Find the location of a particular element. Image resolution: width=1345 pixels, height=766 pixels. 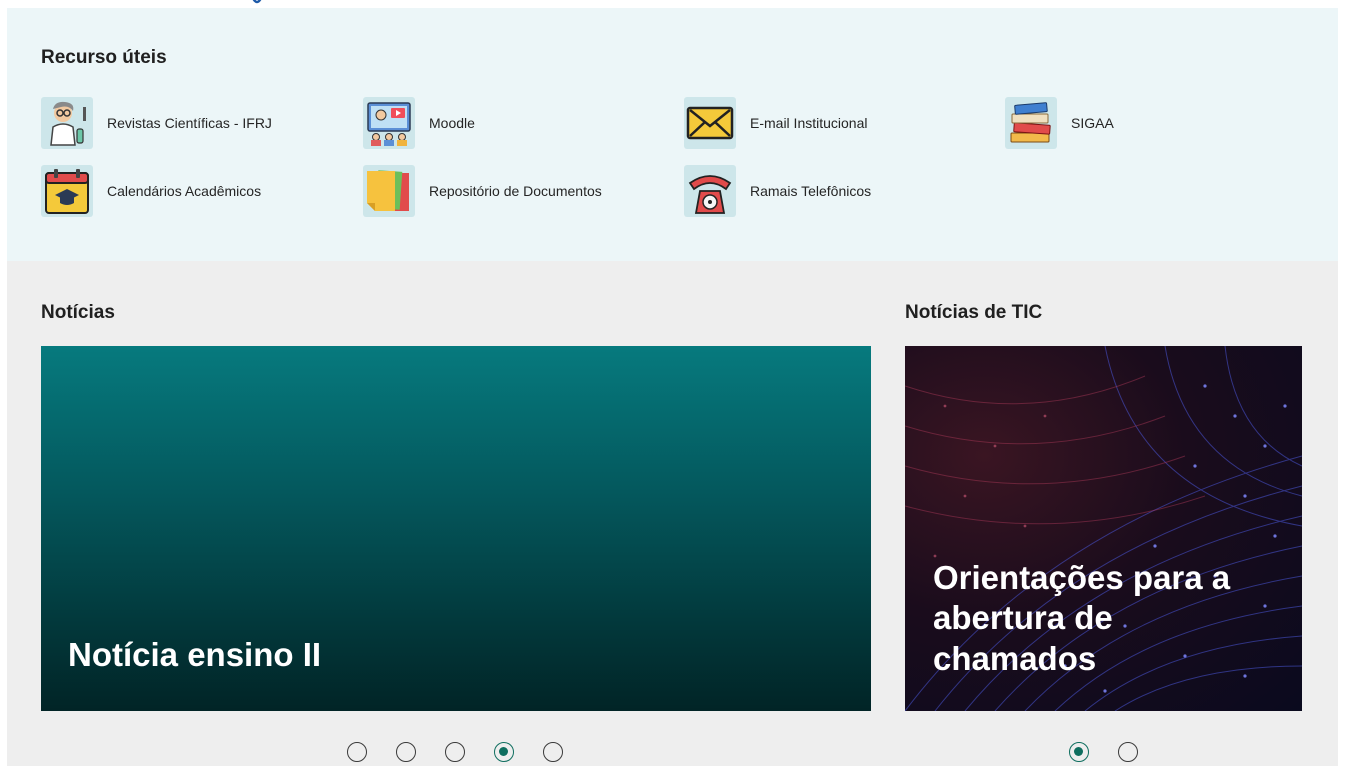

online-class-icon is located at coordinates (389, 123).